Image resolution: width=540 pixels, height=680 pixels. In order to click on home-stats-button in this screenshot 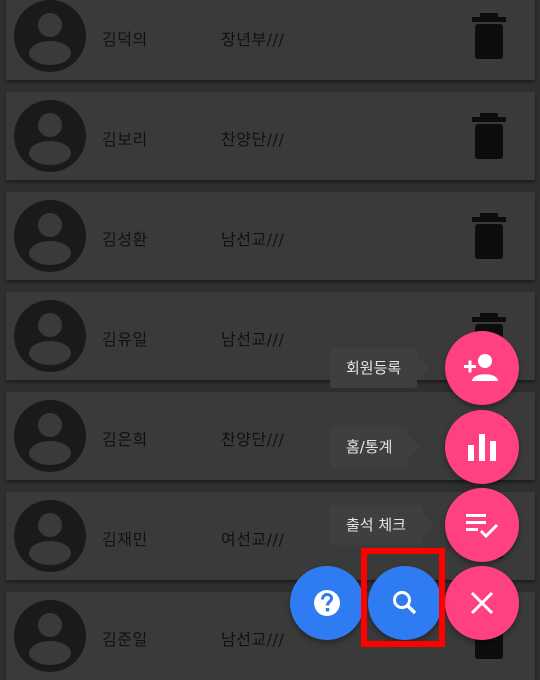, I will do `click(482, 447)`.